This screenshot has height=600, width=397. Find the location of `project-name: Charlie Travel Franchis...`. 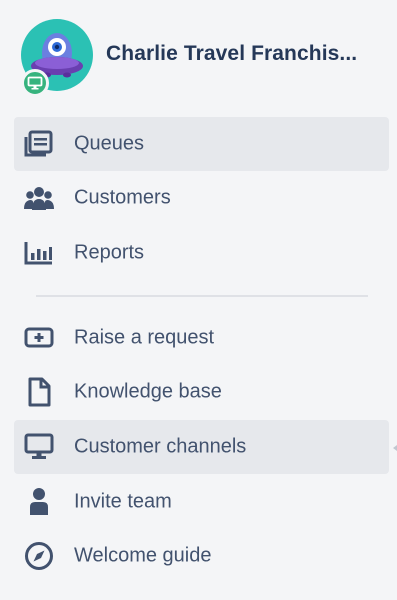

project-name: Charlie Travel Franchis... is located at coordinates (231, 54).